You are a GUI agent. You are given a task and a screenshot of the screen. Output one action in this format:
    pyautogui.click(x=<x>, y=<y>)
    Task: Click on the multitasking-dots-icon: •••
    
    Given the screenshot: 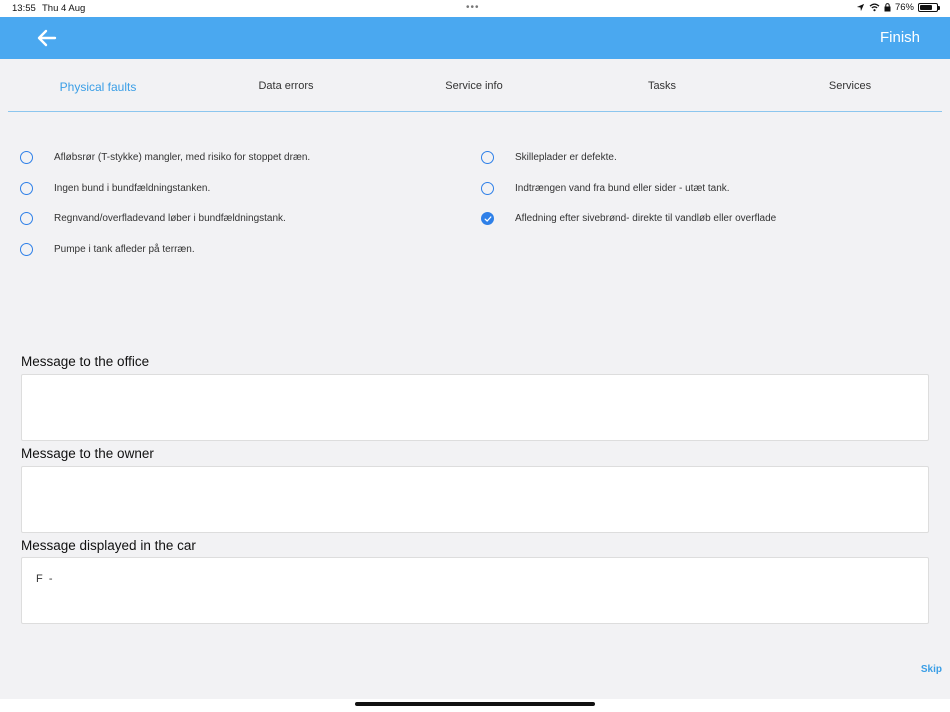 What is the action you would take?
    pyautogui.click(x=473, y=7)
    